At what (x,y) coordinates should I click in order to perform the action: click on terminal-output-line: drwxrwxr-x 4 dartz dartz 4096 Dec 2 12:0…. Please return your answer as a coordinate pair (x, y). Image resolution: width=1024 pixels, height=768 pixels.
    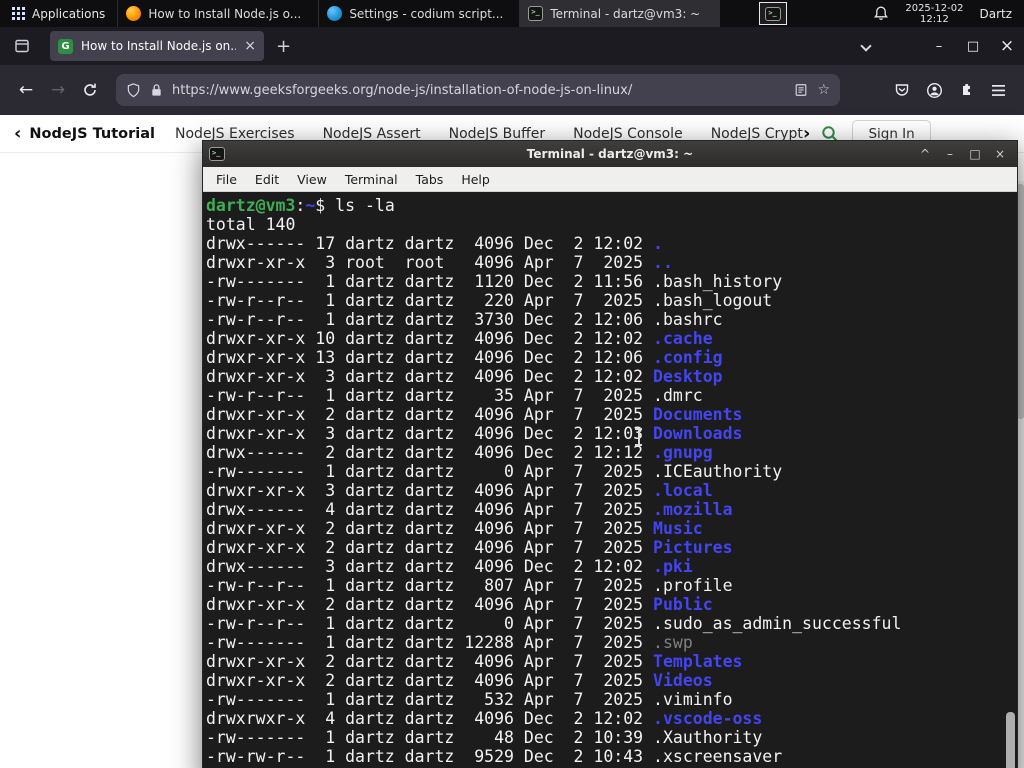
    Looking at the image, I should click on (610, 718).